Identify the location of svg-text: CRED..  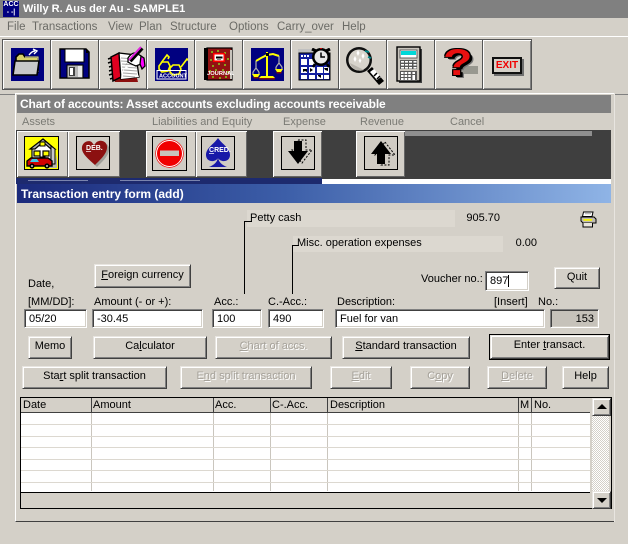
(220, 150).